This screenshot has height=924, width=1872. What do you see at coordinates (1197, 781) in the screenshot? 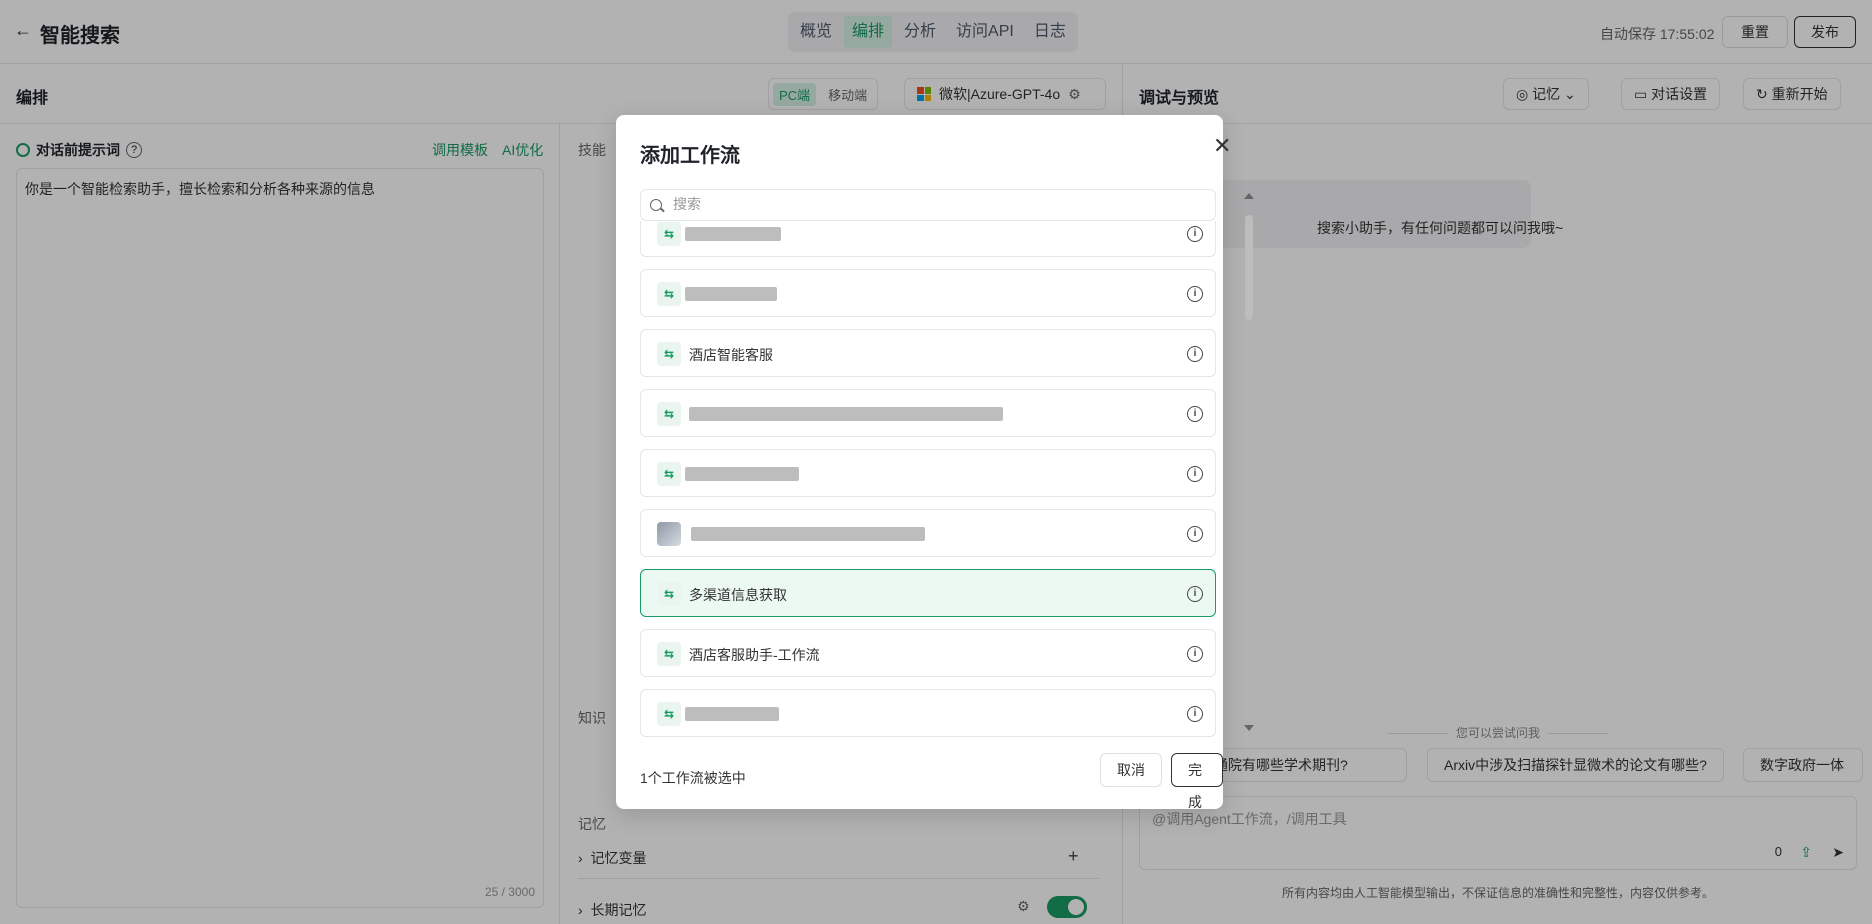
I see `done-button: 完成` at bounding box center [1197, 781].